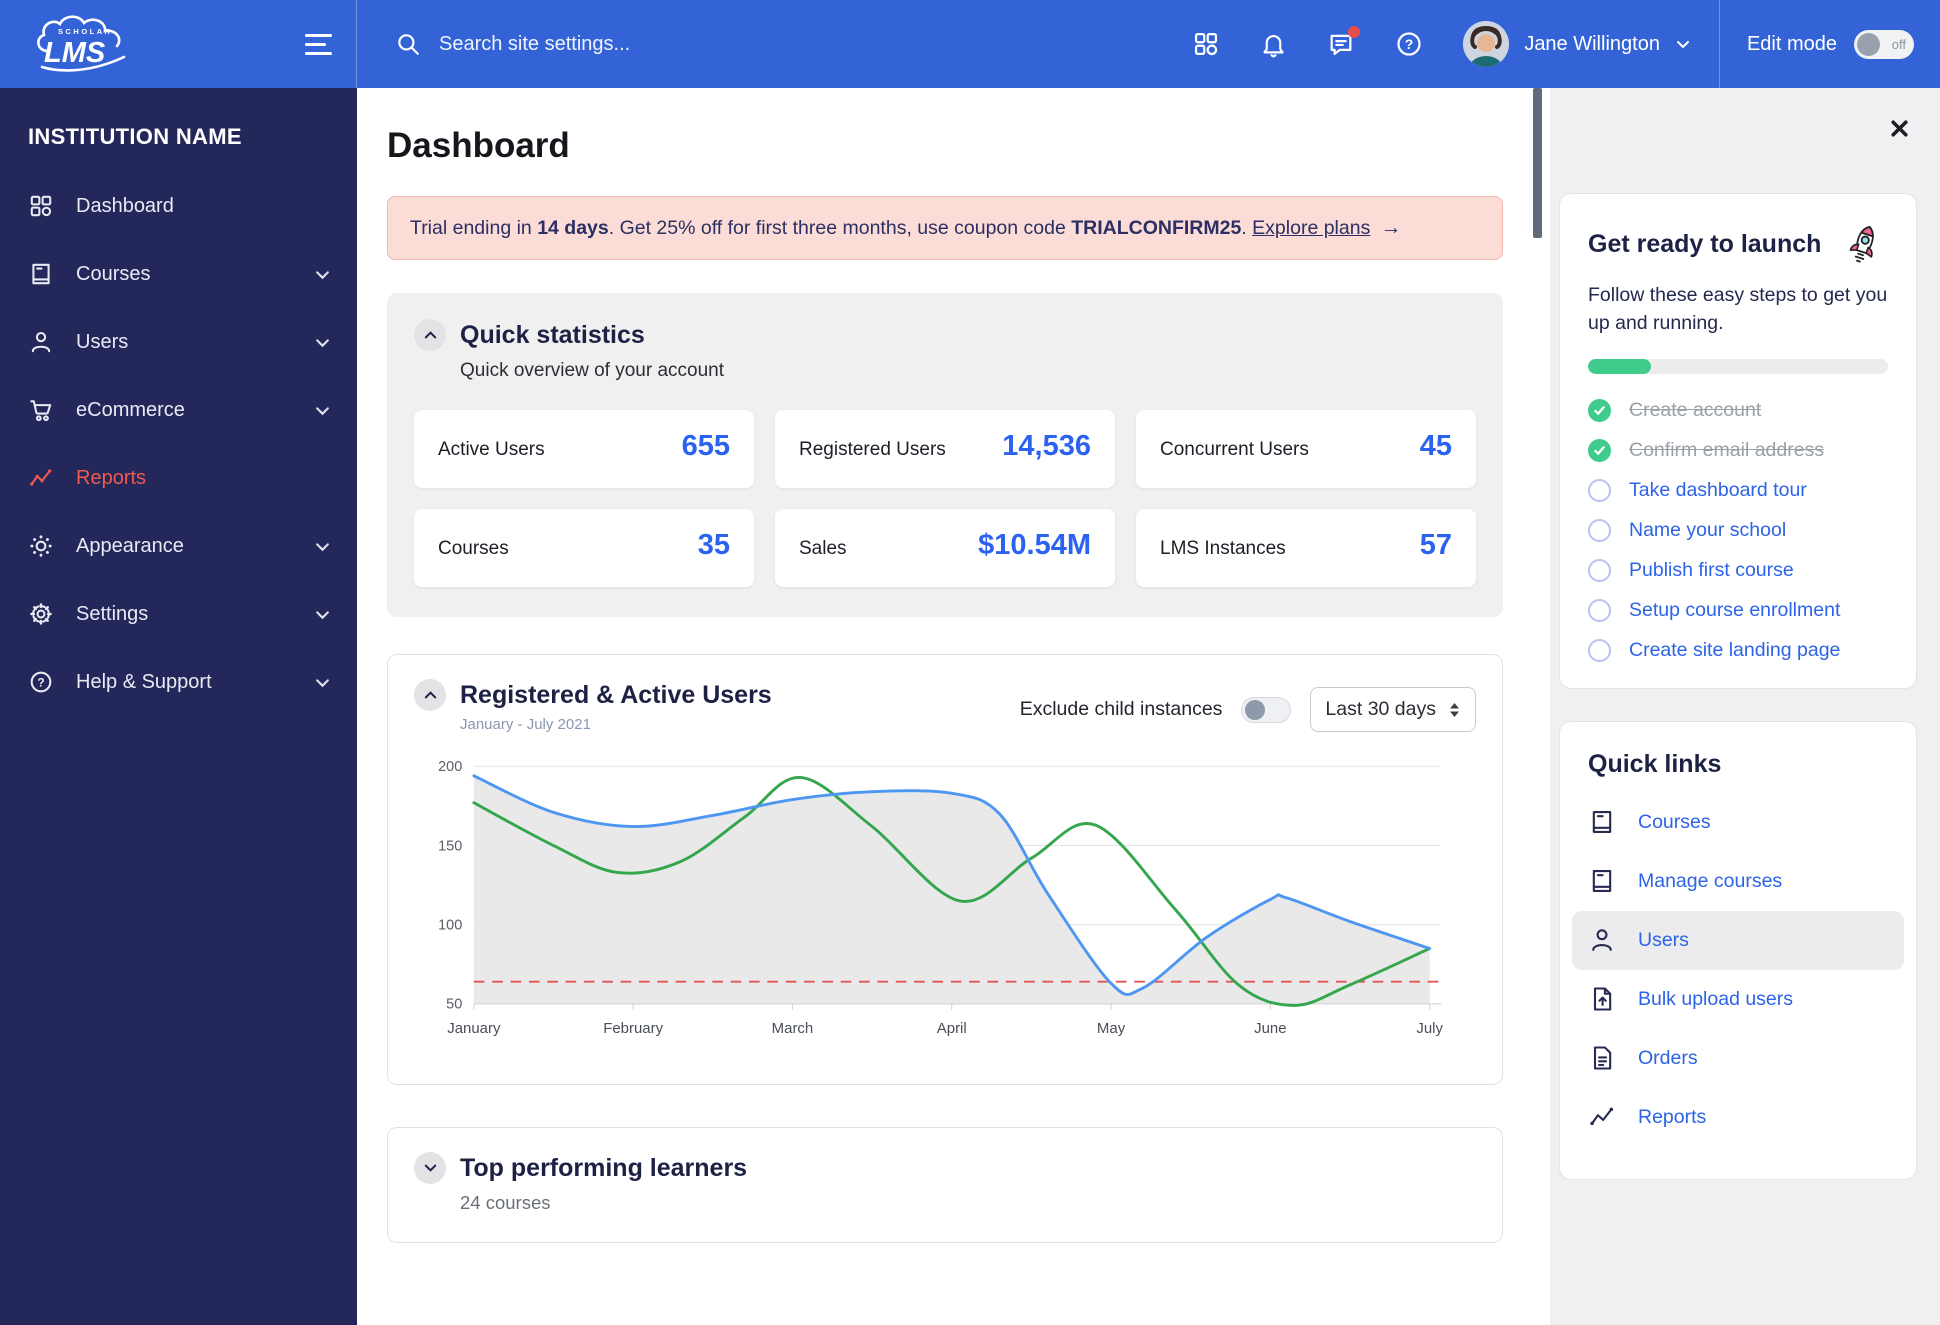 This screenshot has width=1940, height=1325. What do you see at coordinates (430, 1167) in the screenshot?
I see `expand-section-button` at bounding box center [430, 1167].